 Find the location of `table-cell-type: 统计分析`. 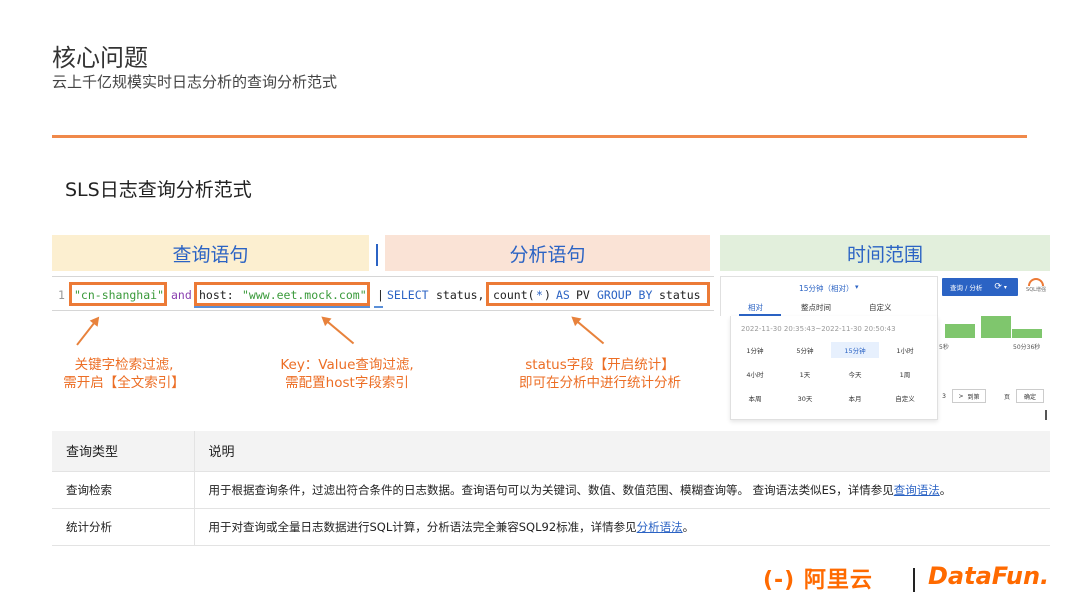

table-cell-type: 统计分析 is located at coordinates (123, 527).